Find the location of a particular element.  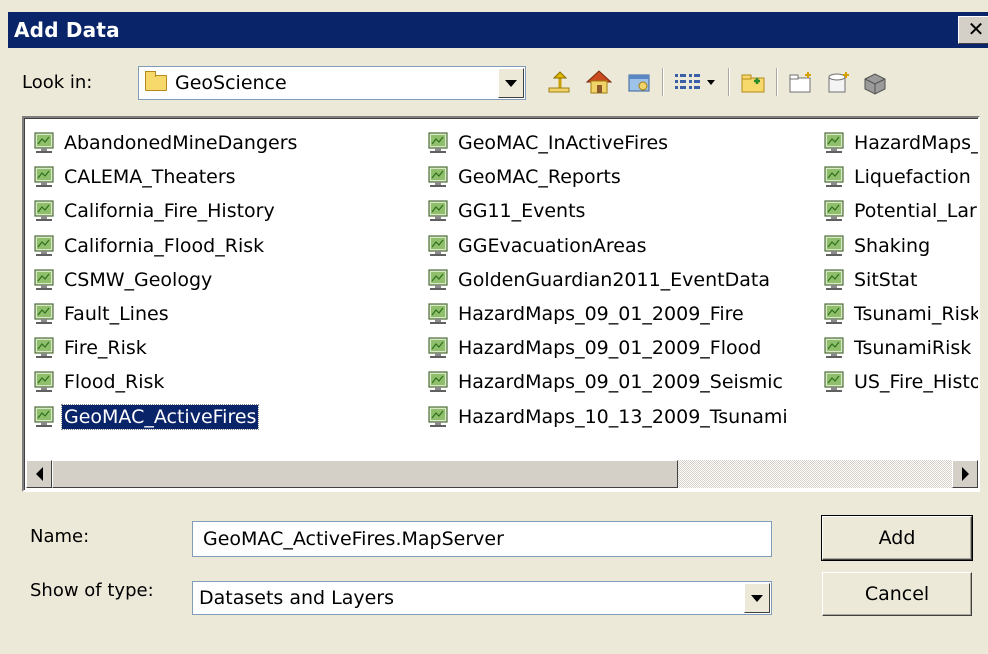

list-item: HazardMaps_09_01_2009_Flood is located at coordinates (608, 348).